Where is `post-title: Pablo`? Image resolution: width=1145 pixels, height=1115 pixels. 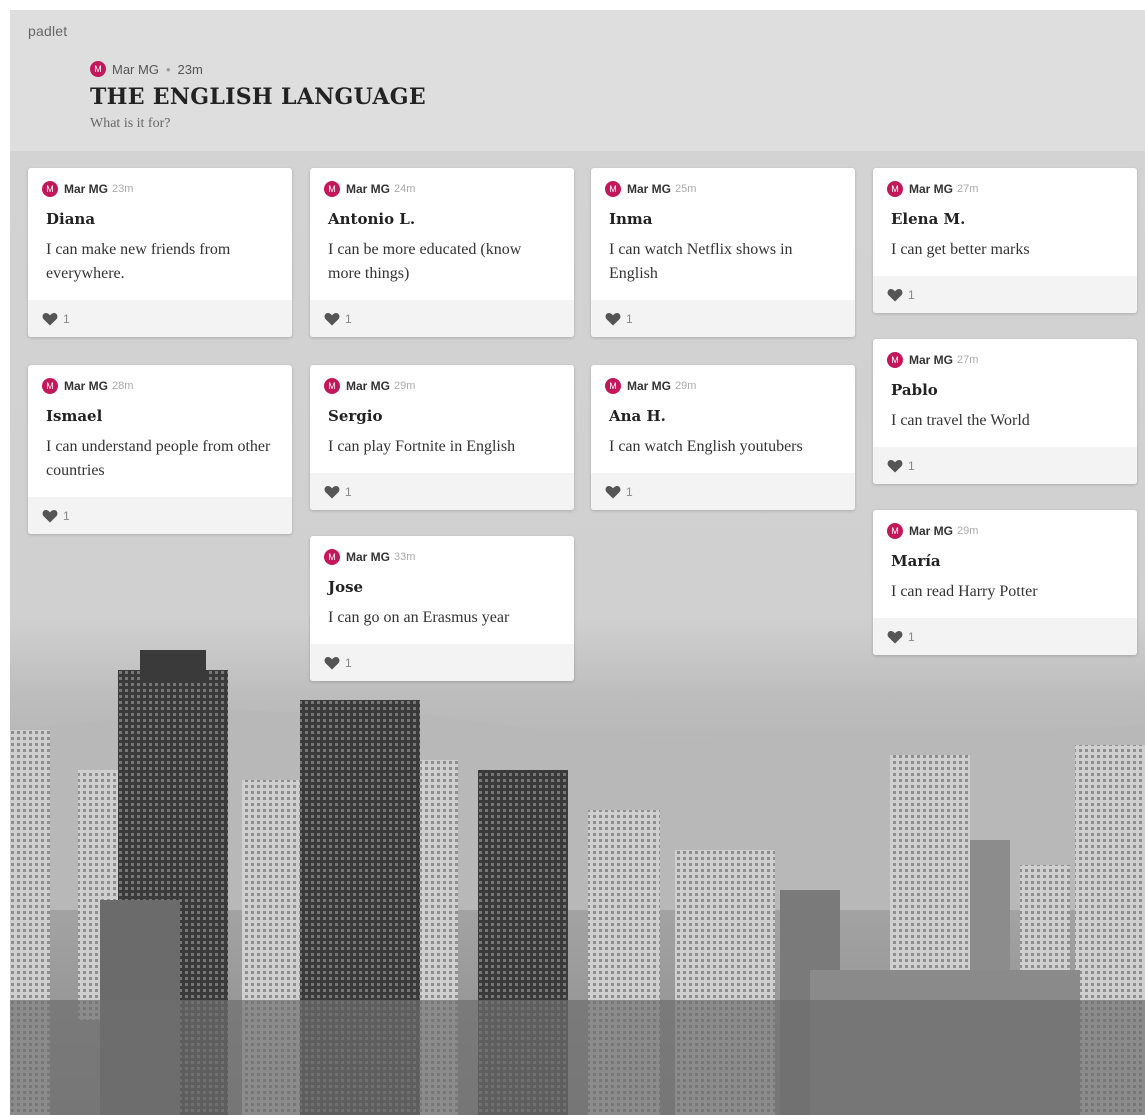 post-title: Pablo is located at coordinates (914, 390).